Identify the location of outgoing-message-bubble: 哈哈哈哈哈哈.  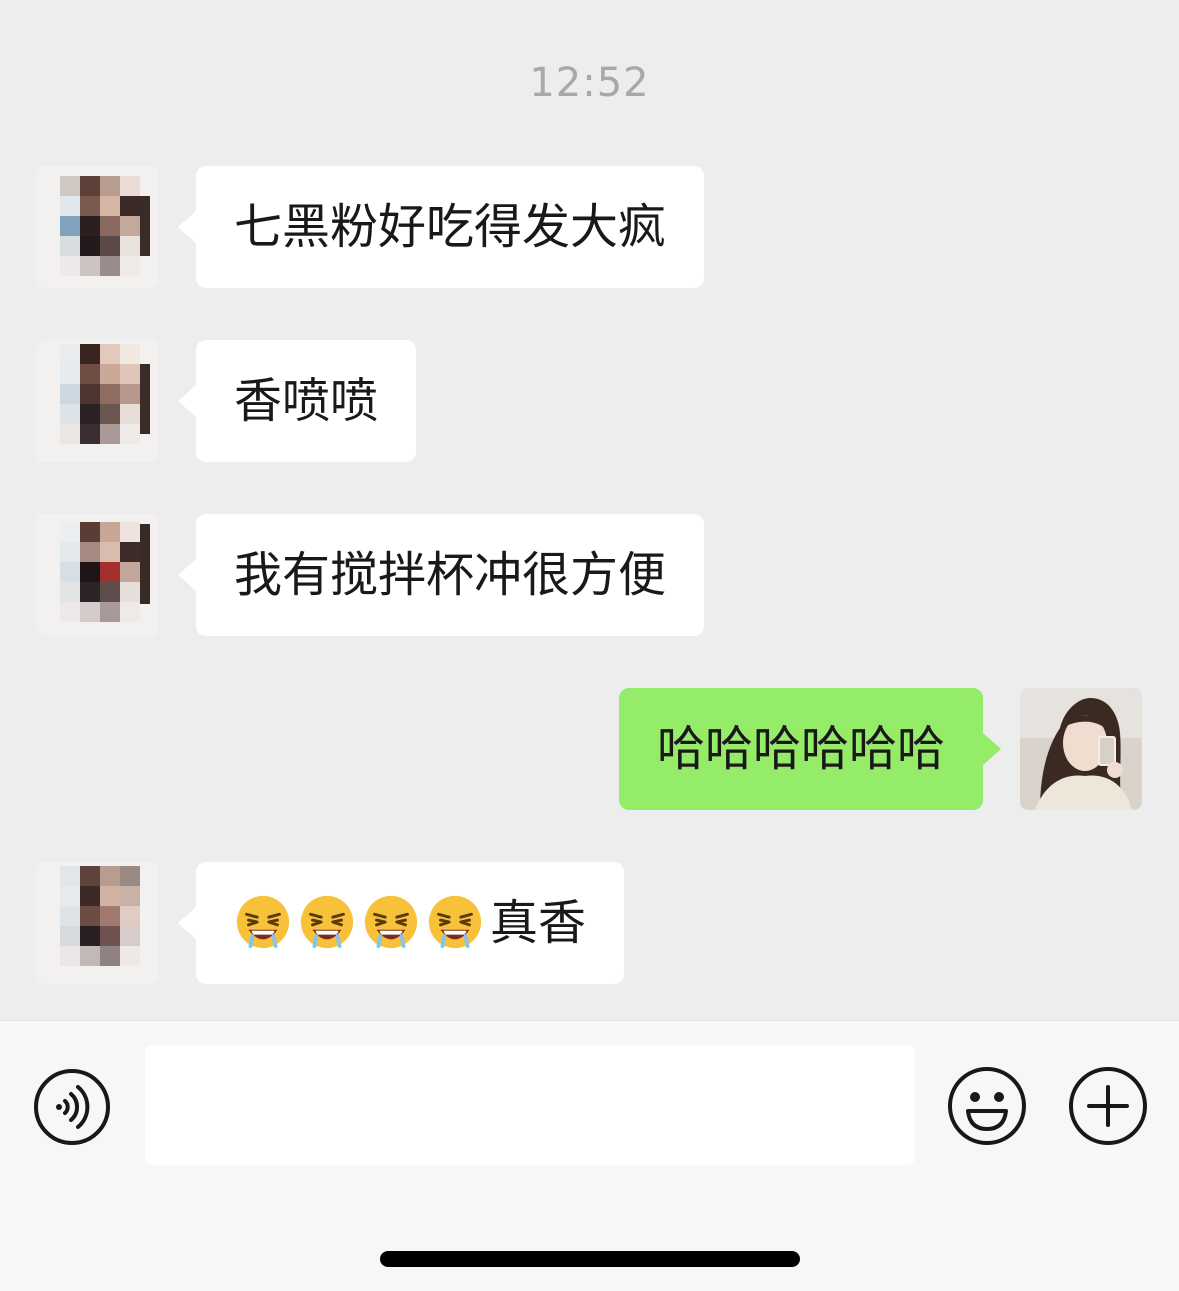
(810, 749).